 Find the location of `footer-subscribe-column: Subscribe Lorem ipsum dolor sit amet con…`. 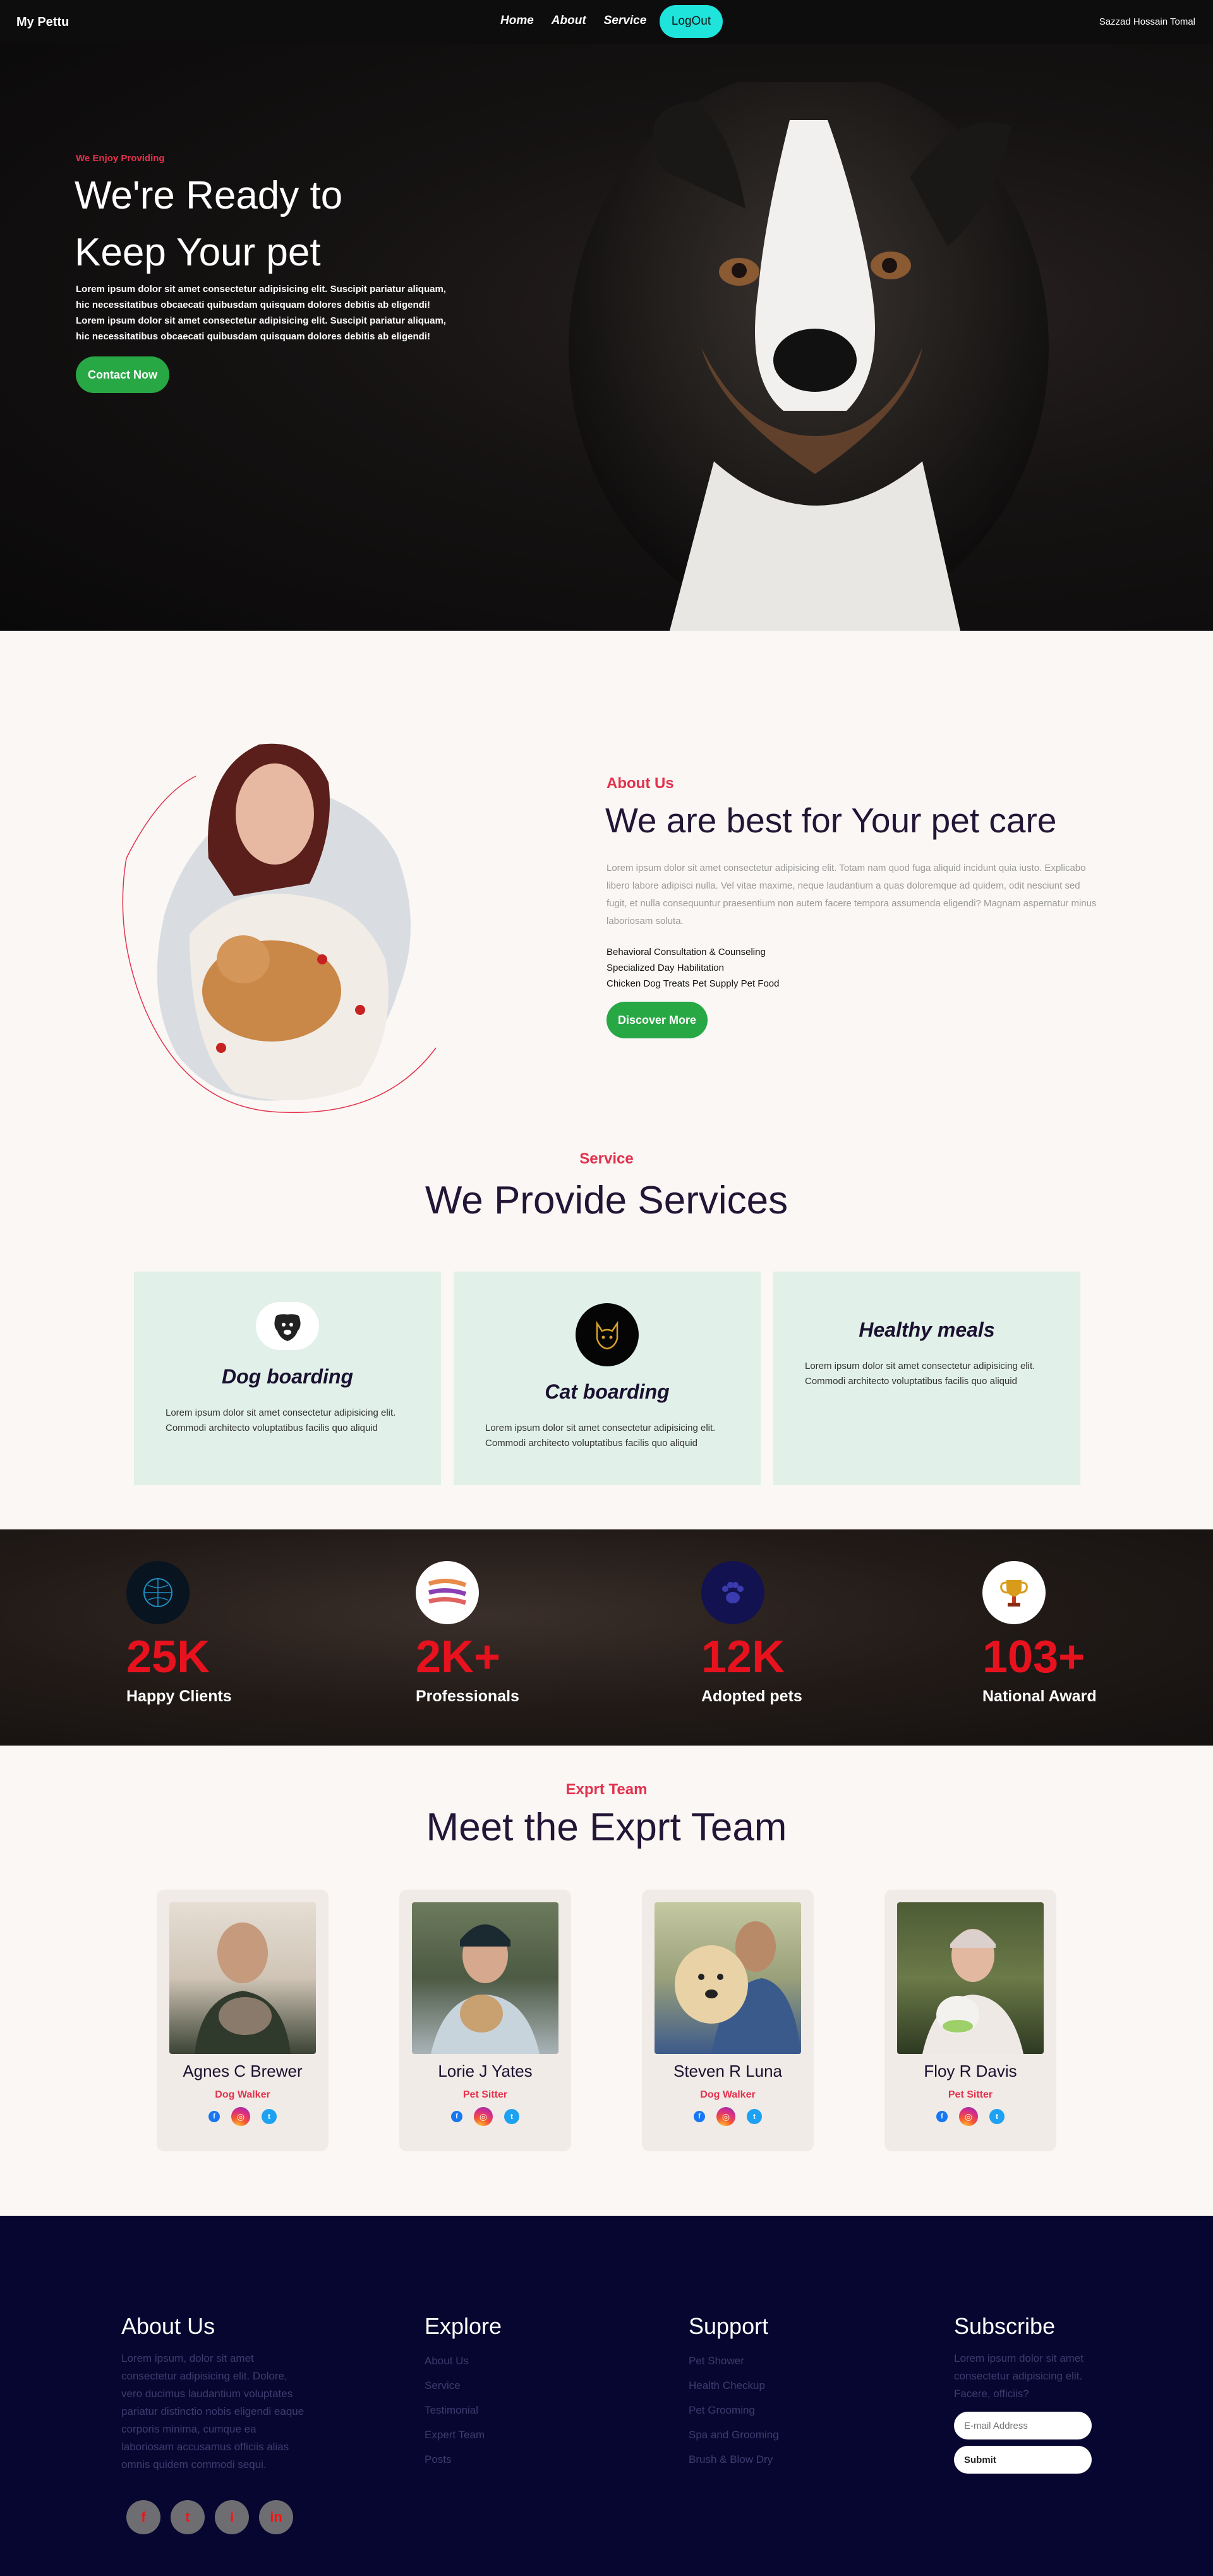

footer-subscribe-column: Subscribe Lorem ipsum dolor sit amet con… is located at coordinates (1026, 2393).